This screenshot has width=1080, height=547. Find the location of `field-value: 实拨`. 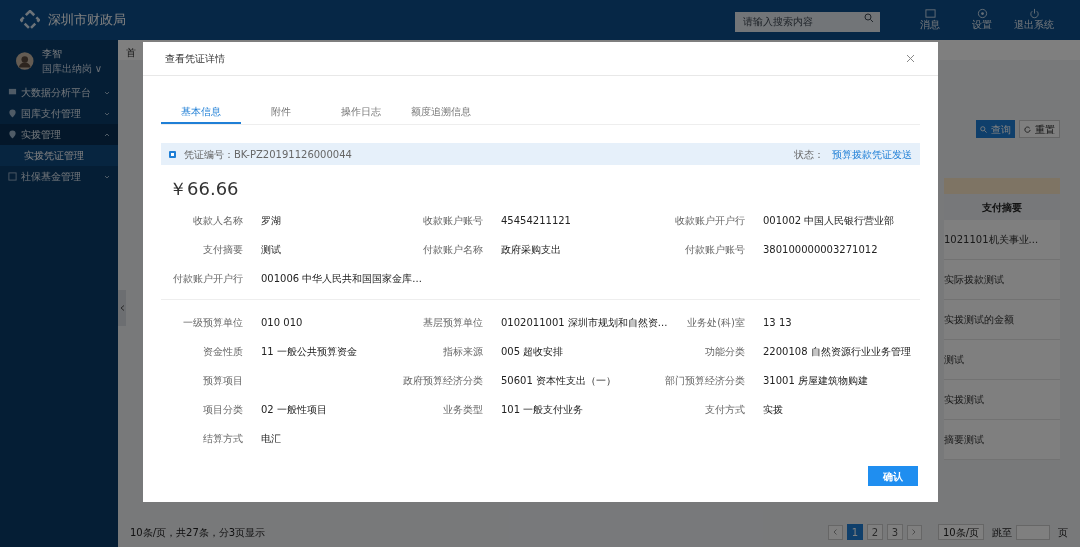

field-value: 实拨 is located at coordinates (773, 410).